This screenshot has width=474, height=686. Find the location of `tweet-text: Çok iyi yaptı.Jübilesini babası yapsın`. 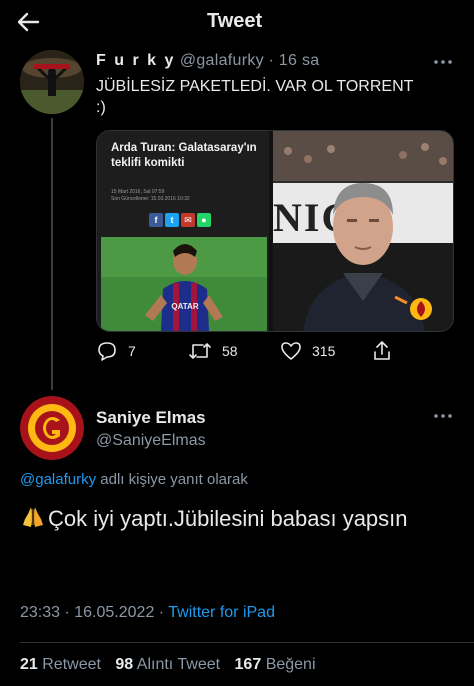

tweet-text: Çok iyi yaptı.Jübilesini babası yapsın is located at coordinates (235, 519).